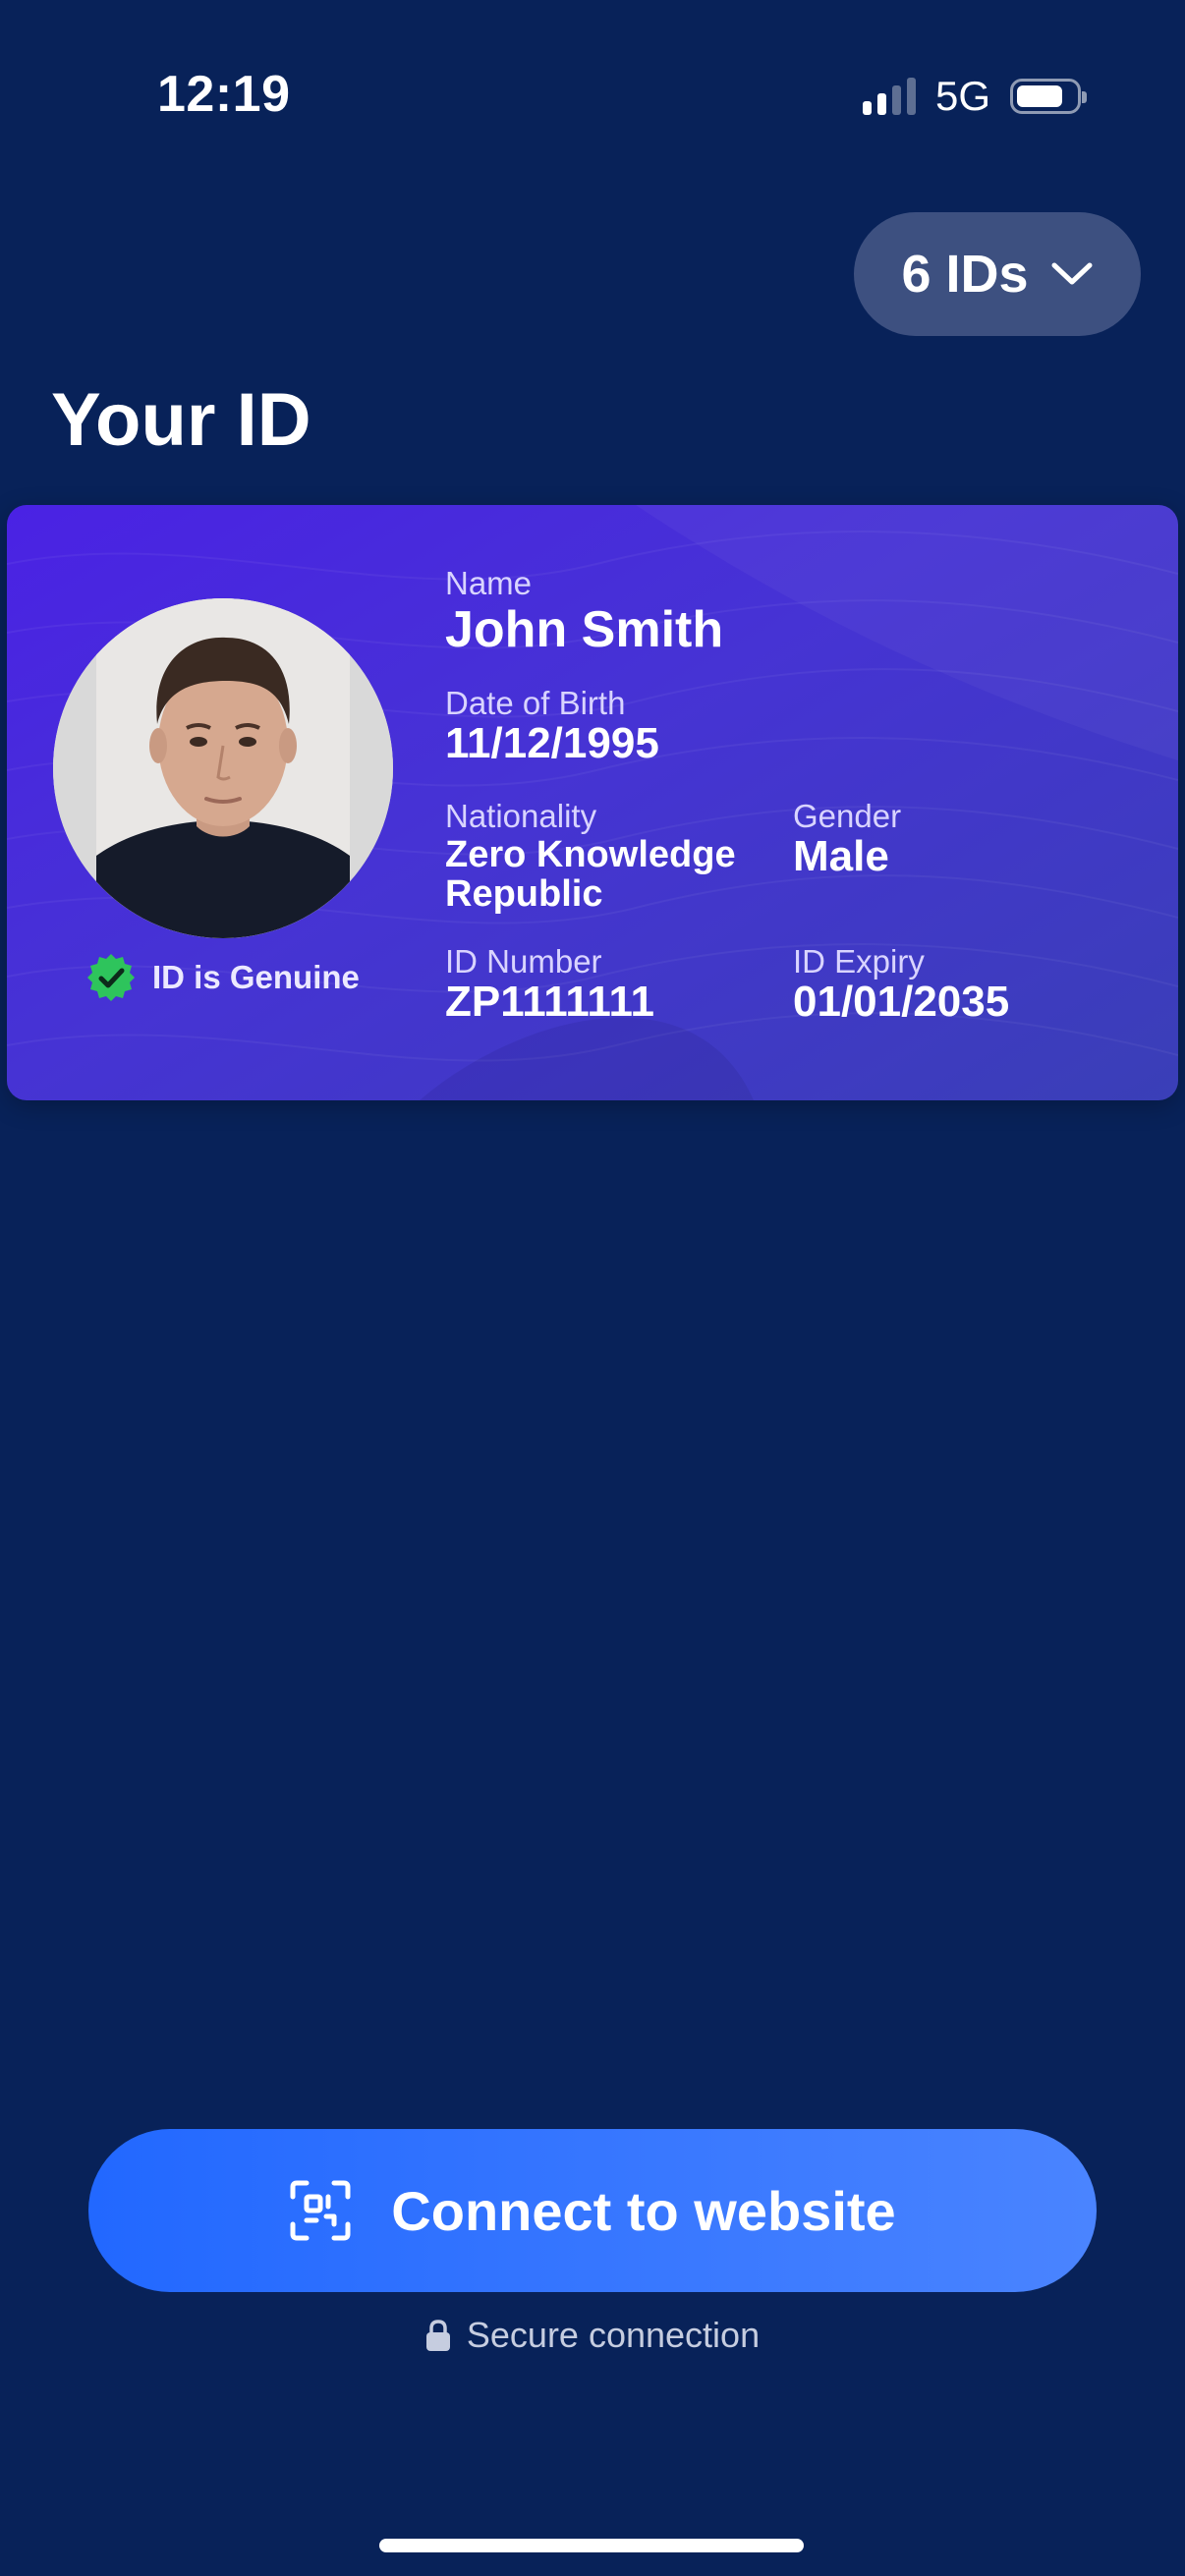 The width and height of the screenshot is (1185, 2576). I want to click on connect-to-website-button: Connect to website, so click(592, 2210).